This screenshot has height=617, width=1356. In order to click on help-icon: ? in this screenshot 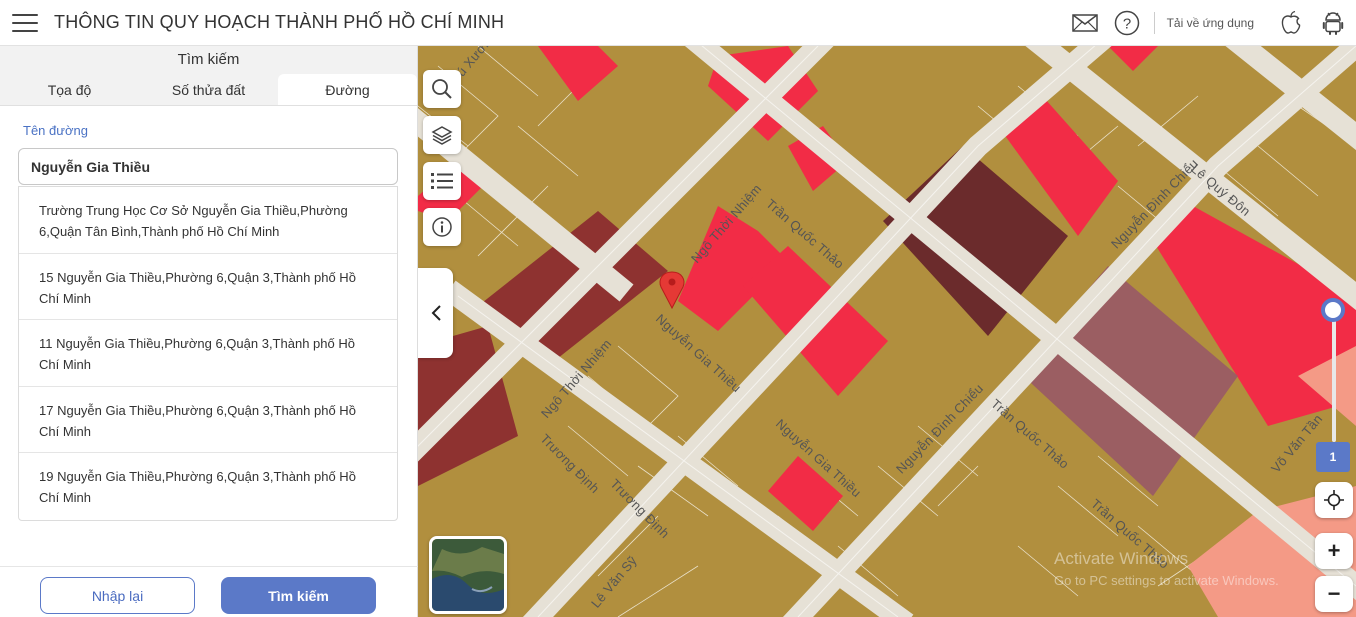, I will do `click(1127, 23)`.